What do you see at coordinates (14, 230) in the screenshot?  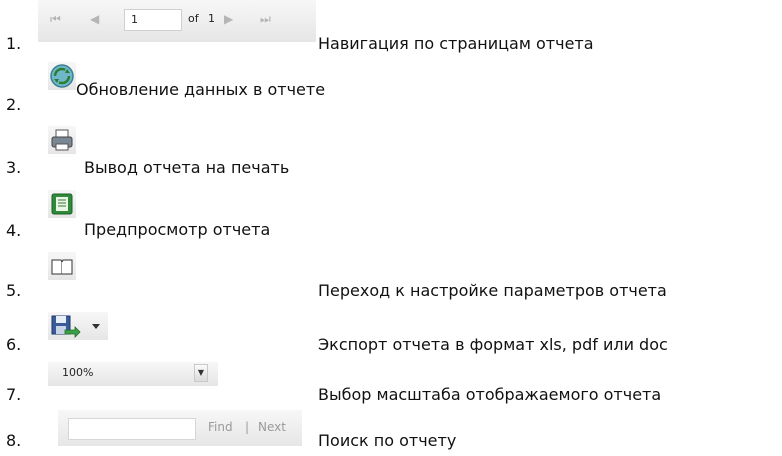 I see `item-number-4: 4.` at bounding box center [14, 230].